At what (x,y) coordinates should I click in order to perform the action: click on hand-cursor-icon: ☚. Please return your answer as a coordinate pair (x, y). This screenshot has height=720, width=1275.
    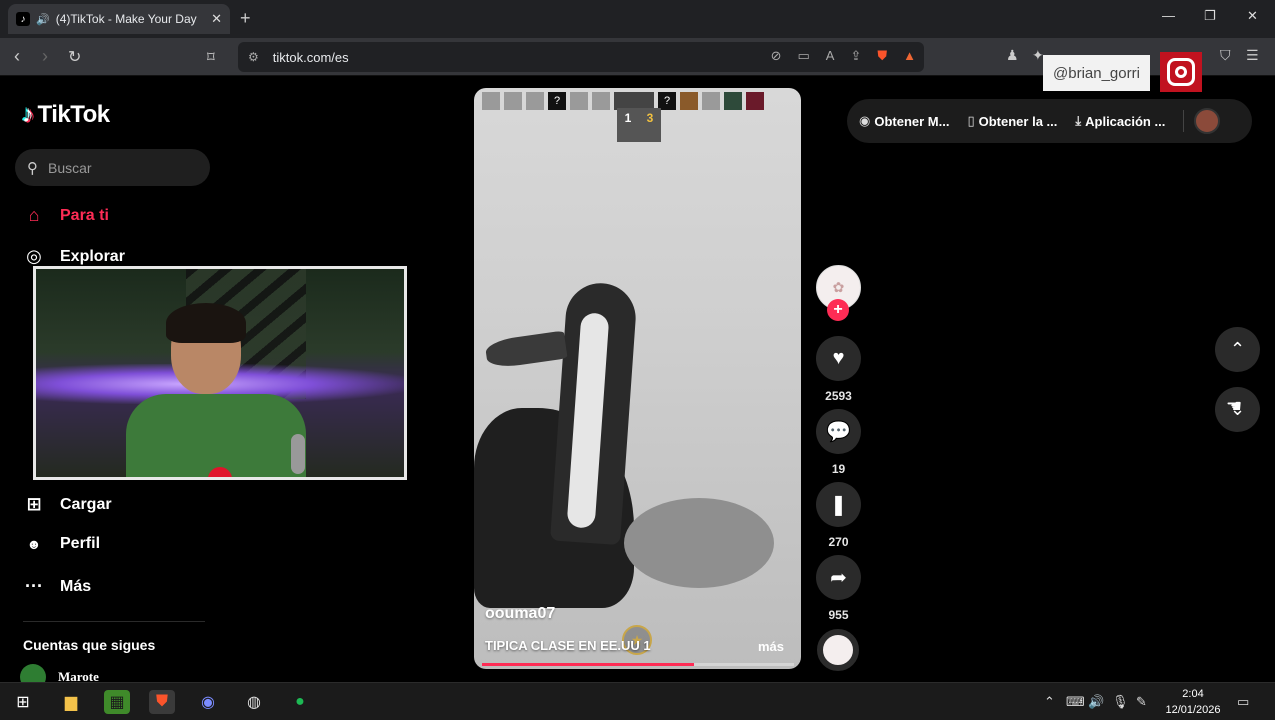
    Looking at the image, I should click on (1234, 406).